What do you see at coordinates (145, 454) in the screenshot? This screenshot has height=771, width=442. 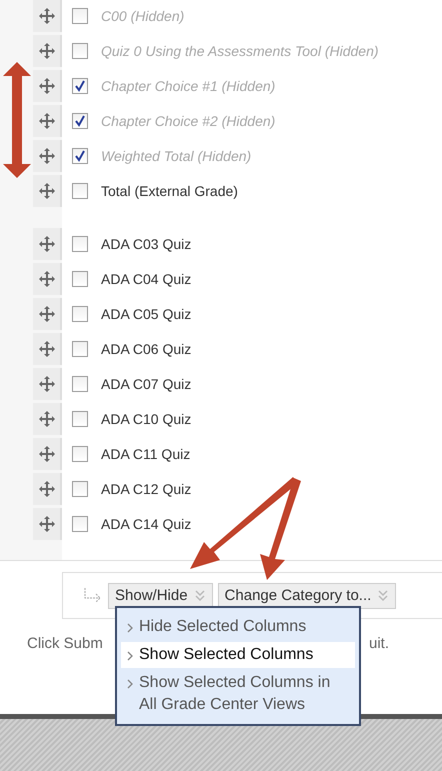 I see `column-name: ADA C11 Quiz` at bounding box center [145, 454].